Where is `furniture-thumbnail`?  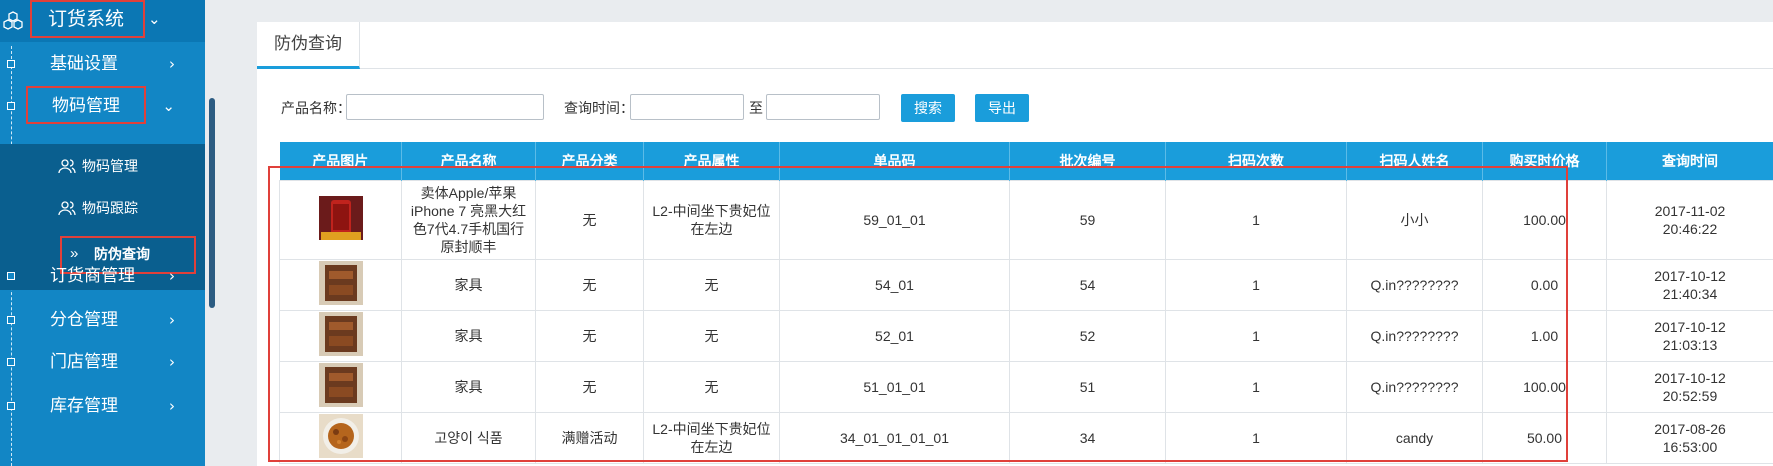 furniture-thumbnail is located at coordinates (340, 334).